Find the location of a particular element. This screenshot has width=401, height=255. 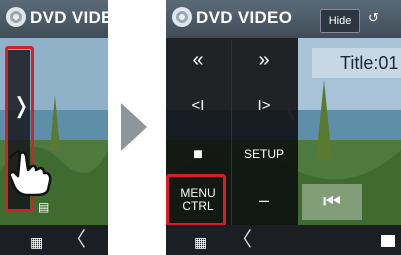

fast-forward-button: » is located at coordinates (264, 60).